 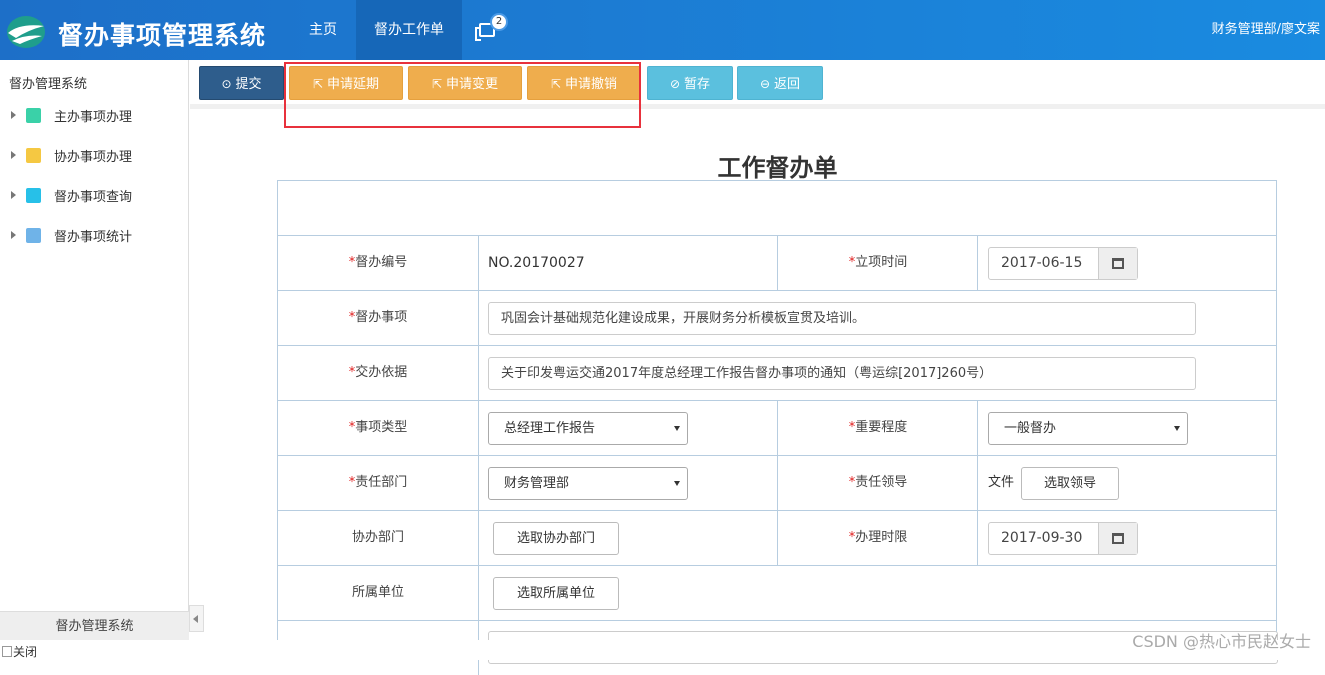 What do you see at coordinates (556, 593) in the screenshot?
I see `select-unit-button: 选取所属单位` at bounding box center [556, 593].